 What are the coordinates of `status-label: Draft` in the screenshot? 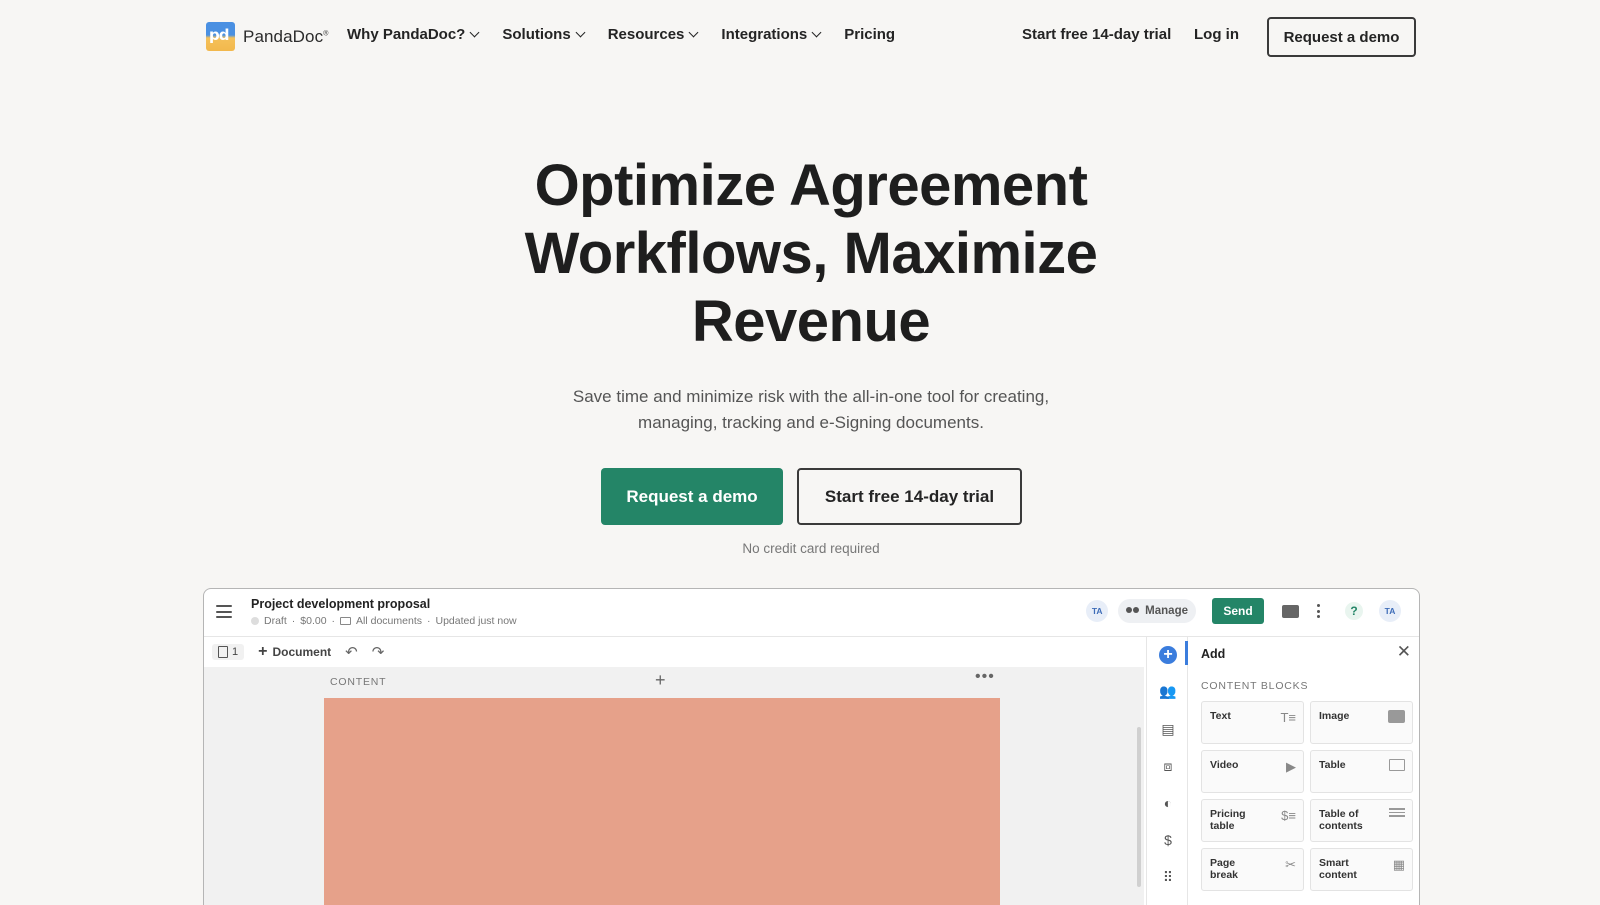 It's located at (275, 621).